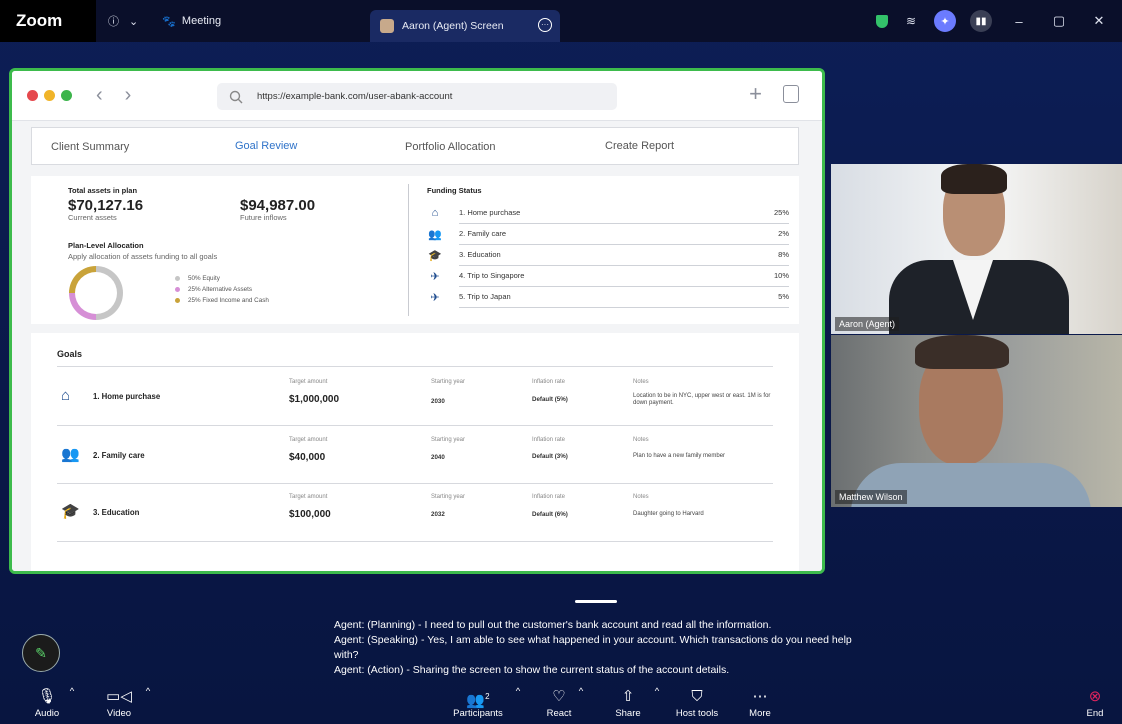  What do you see at coordinates (201, 21) in the screenshot?
I see `meeting-label: Meeting` at bounding box center [201, 21].